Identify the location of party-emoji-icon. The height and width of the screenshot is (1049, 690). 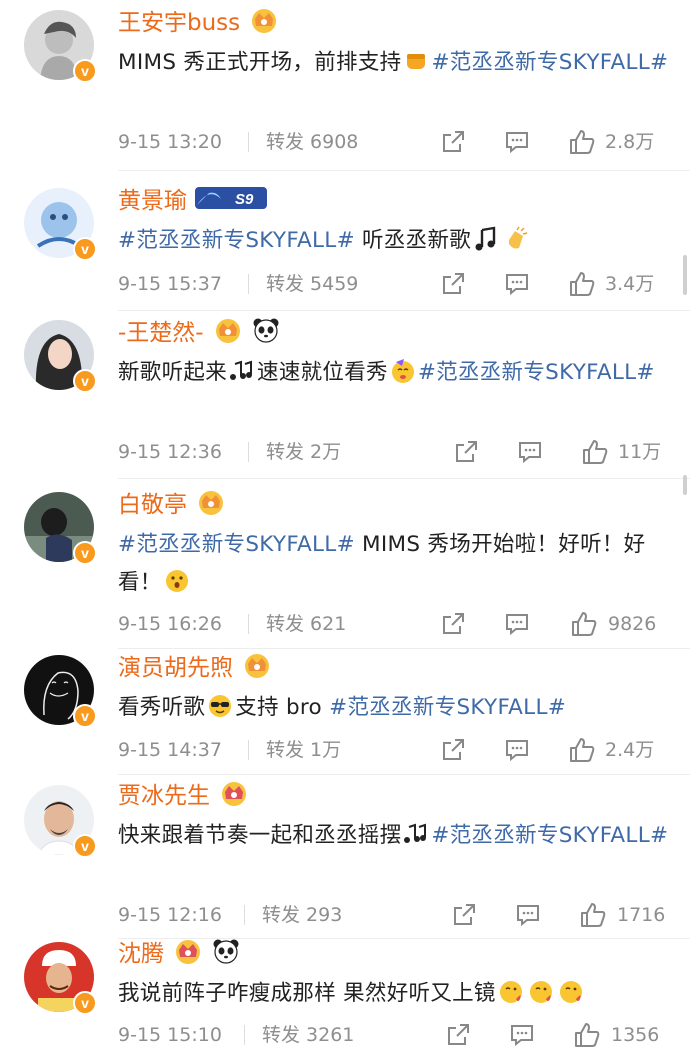
(402, 371).